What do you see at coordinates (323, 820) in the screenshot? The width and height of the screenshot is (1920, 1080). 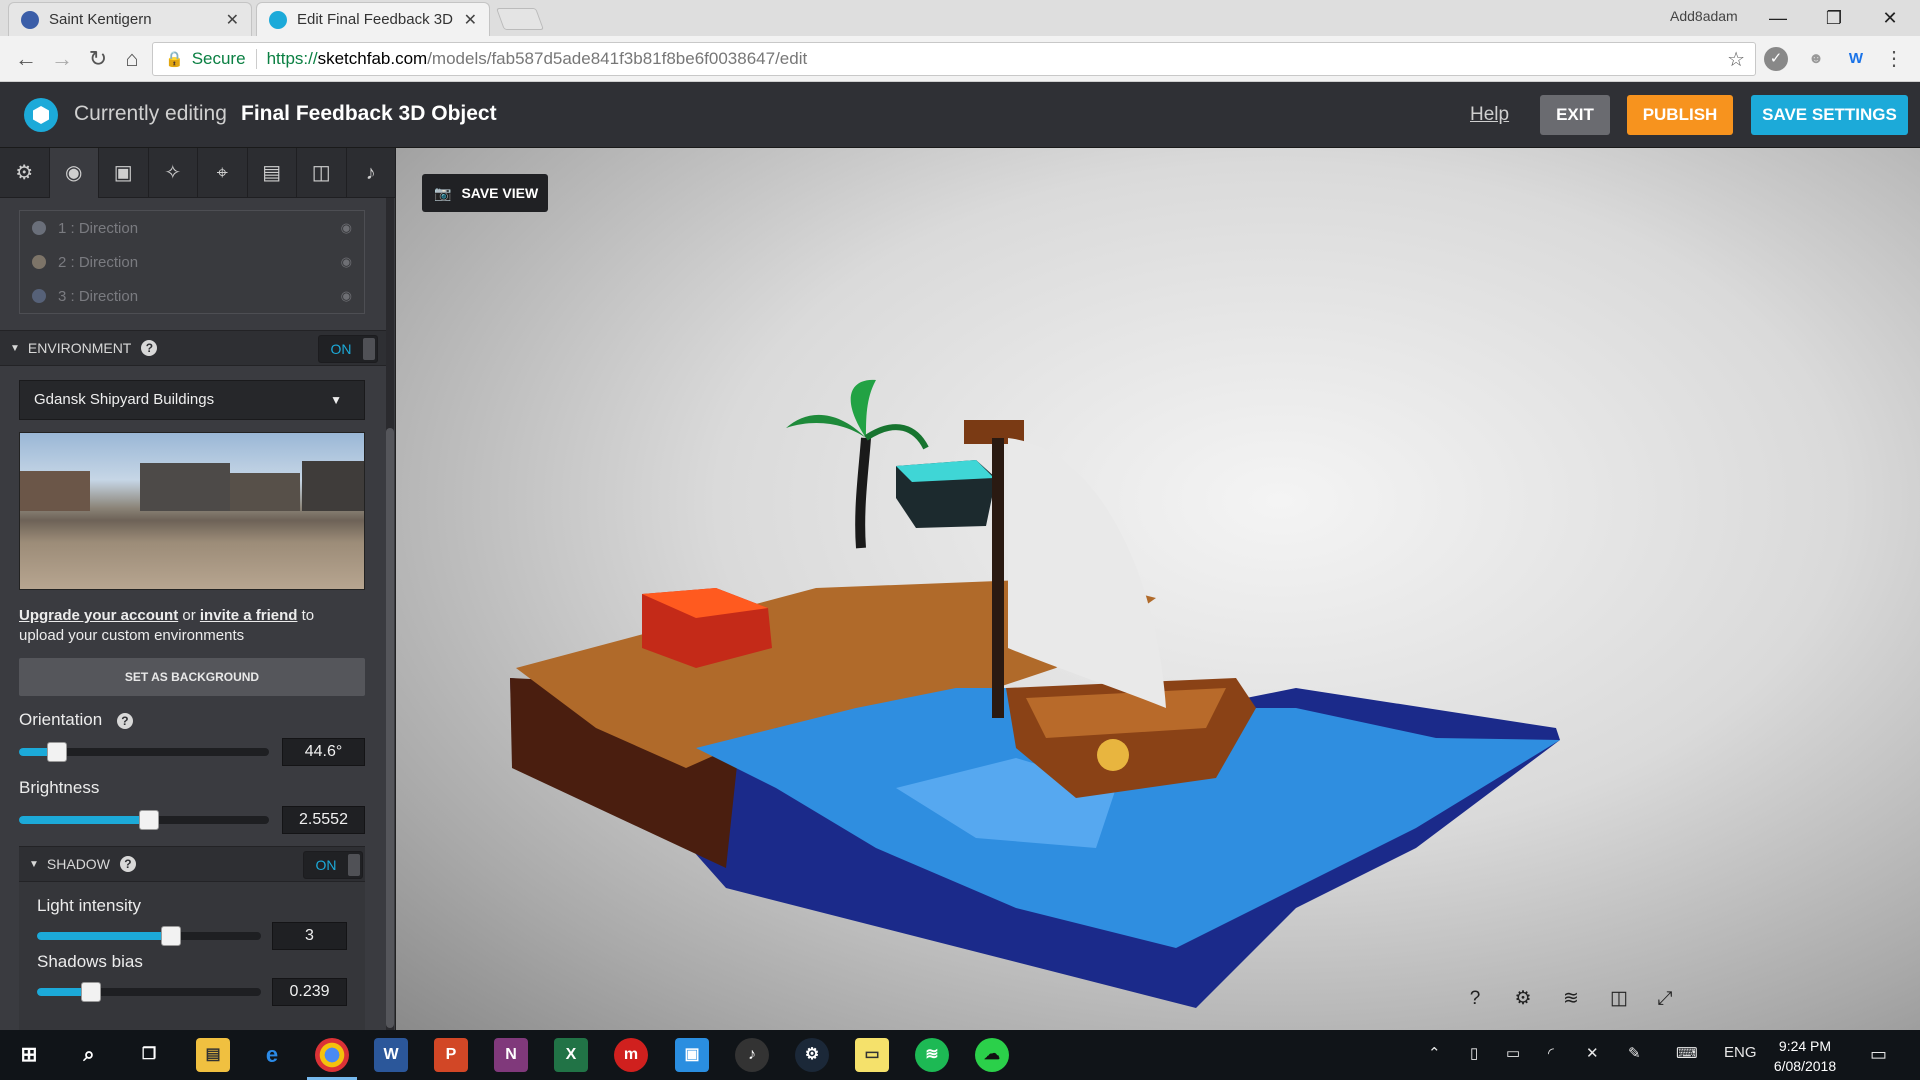 I see `brightness-value: 2.5552` at bounding box center [323, 820].